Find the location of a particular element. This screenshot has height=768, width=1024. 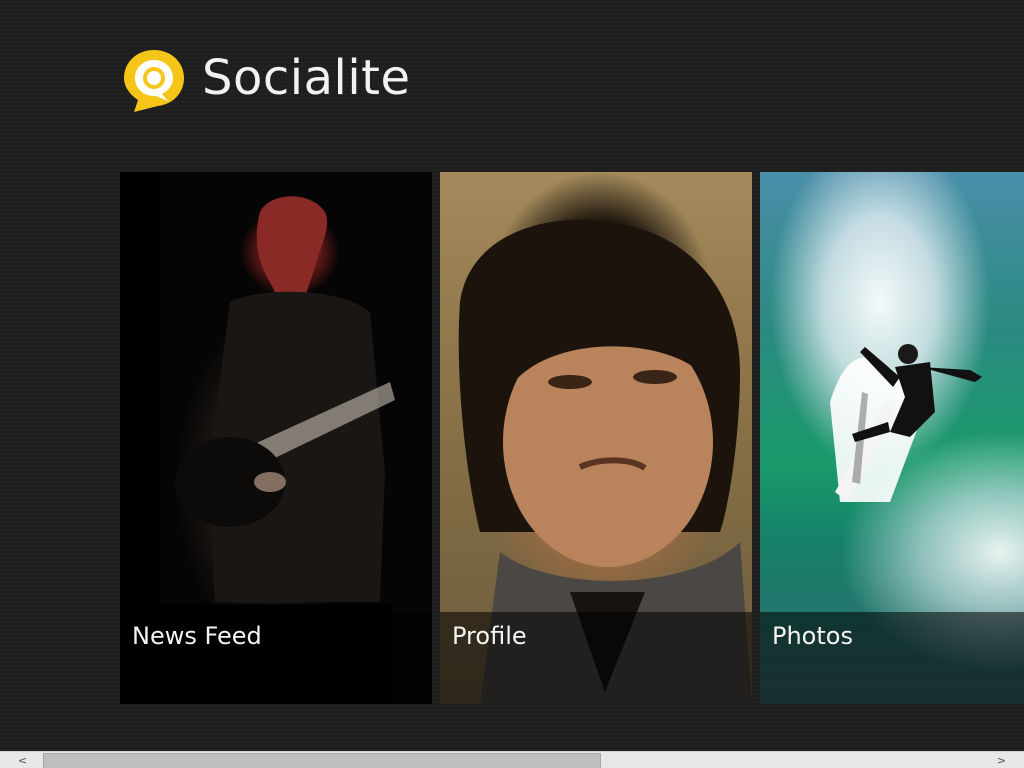

app-header: Socialite is located at coordinates (265, 80).